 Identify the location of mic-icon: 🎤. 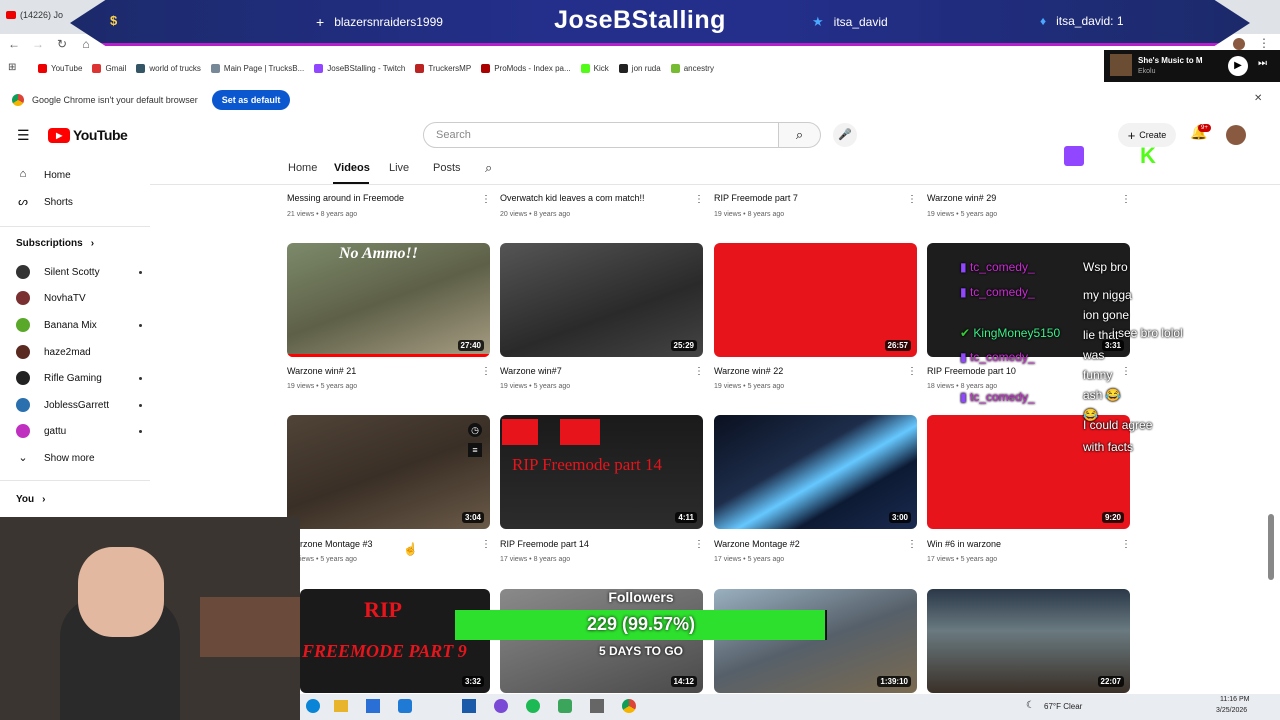
(845, 135).